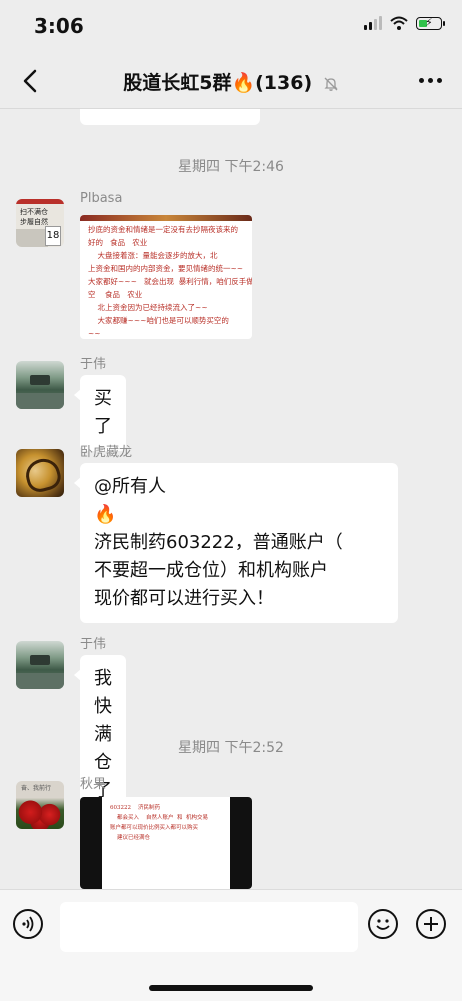 The width and height of the screenshot is (462, 1001). What do you see at coordinates (148, 307) in the screenshot?
I see `image-text-line: 北上资金因为已经持续流入了~~` at bounding box center [148, 307].